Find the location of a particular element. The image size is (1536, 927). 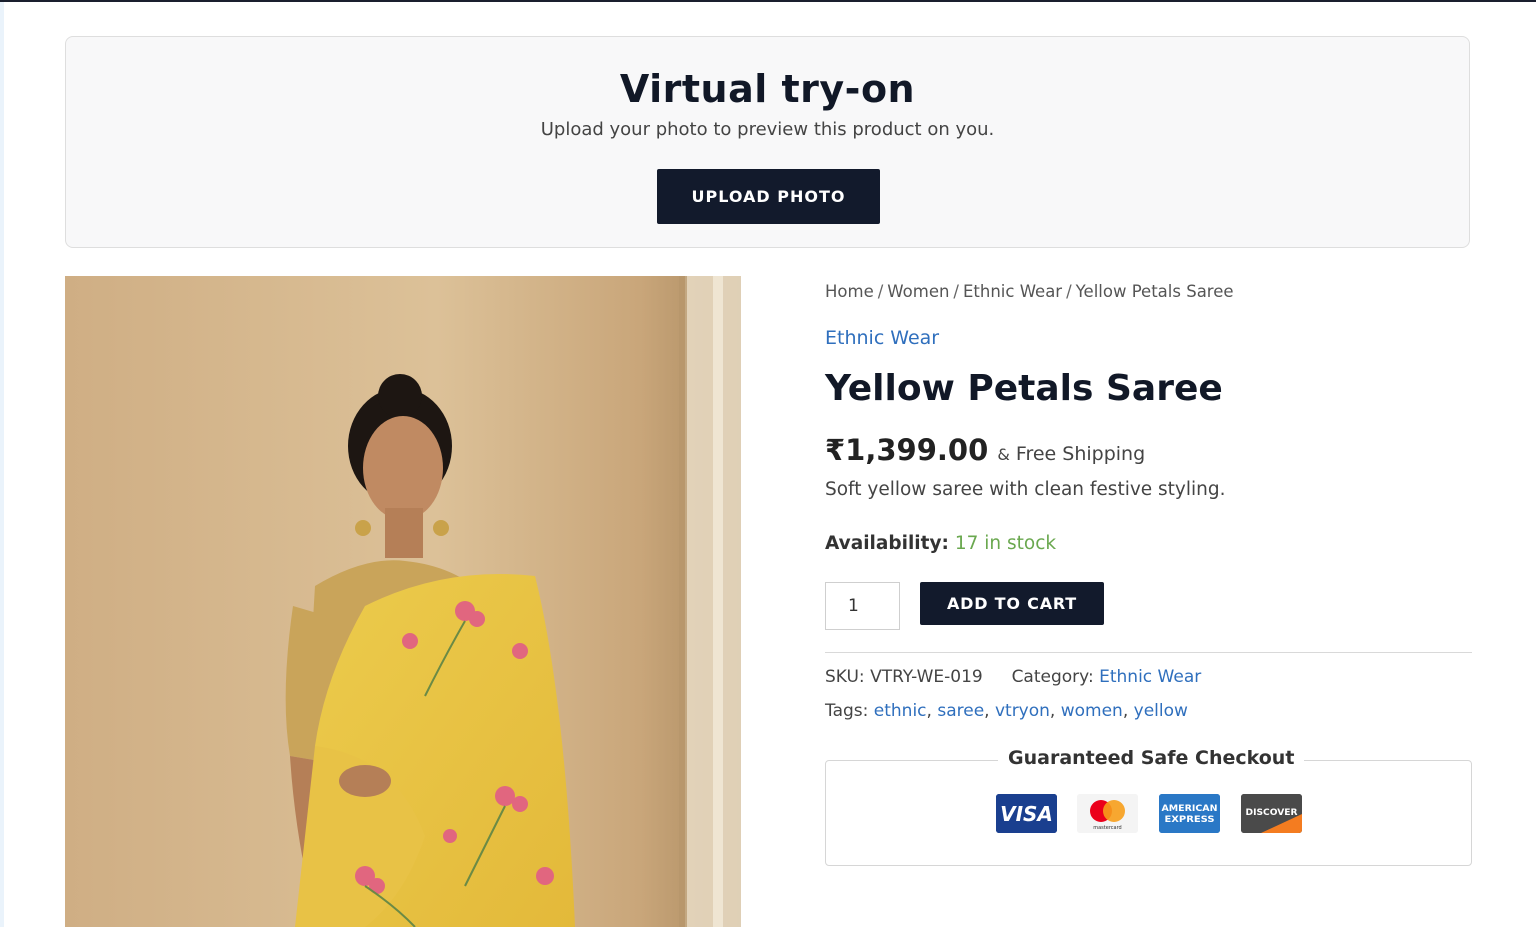

safe-checkout-title: Guaranteed Safe Checkout is located at coordinates (1151, 758).